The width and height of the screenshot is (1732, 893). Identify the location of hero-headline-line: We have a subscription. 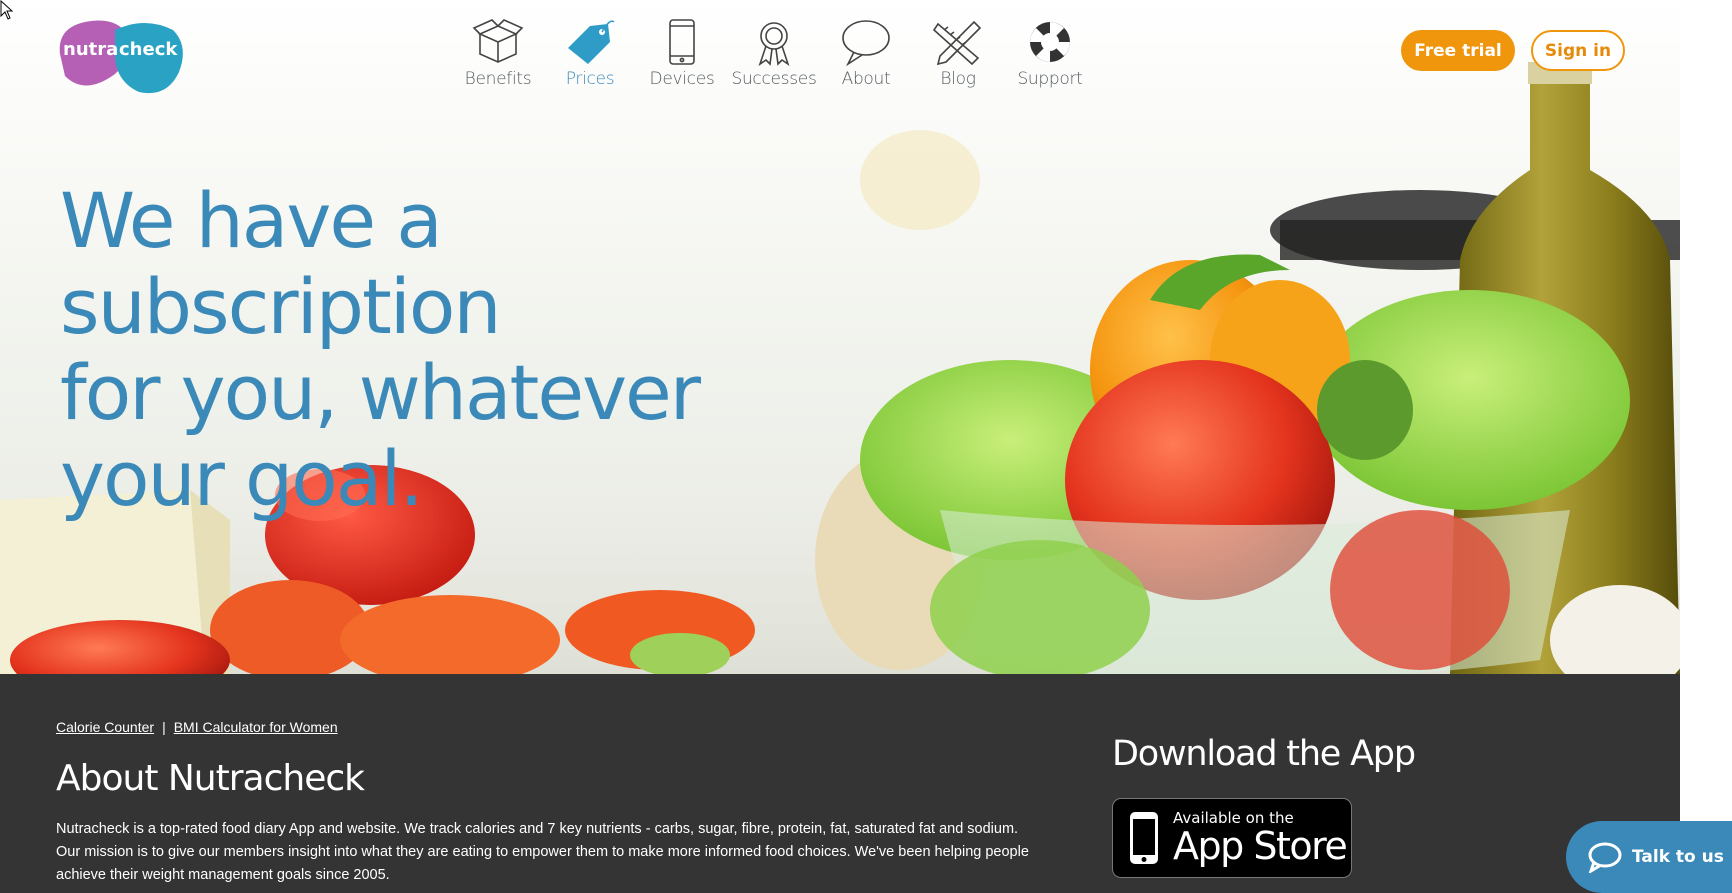
(281, 263).